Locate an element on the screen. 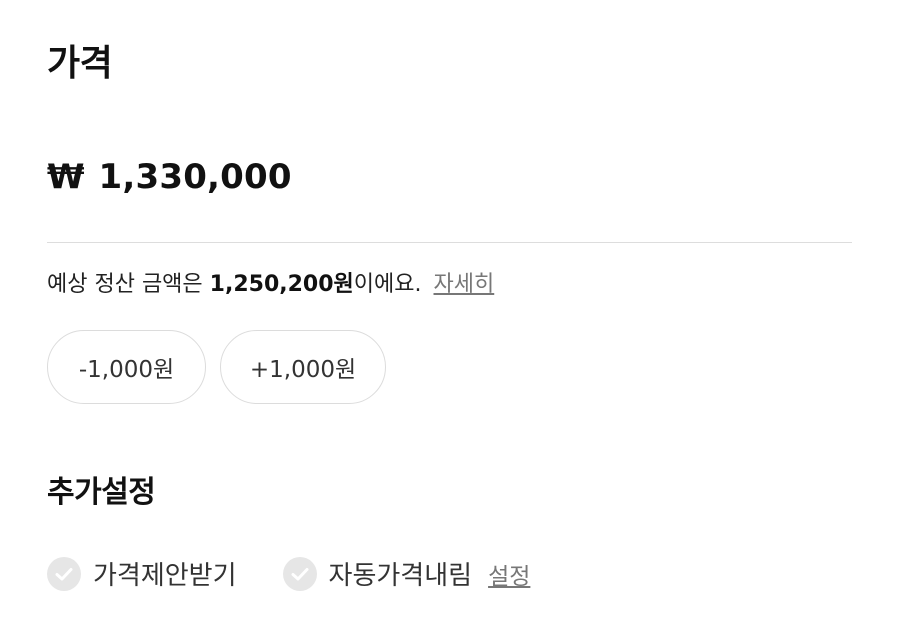 This screenshot has height=630, width=899. extra-settings-title: 추가설정 is located at coordinates (101, 492).